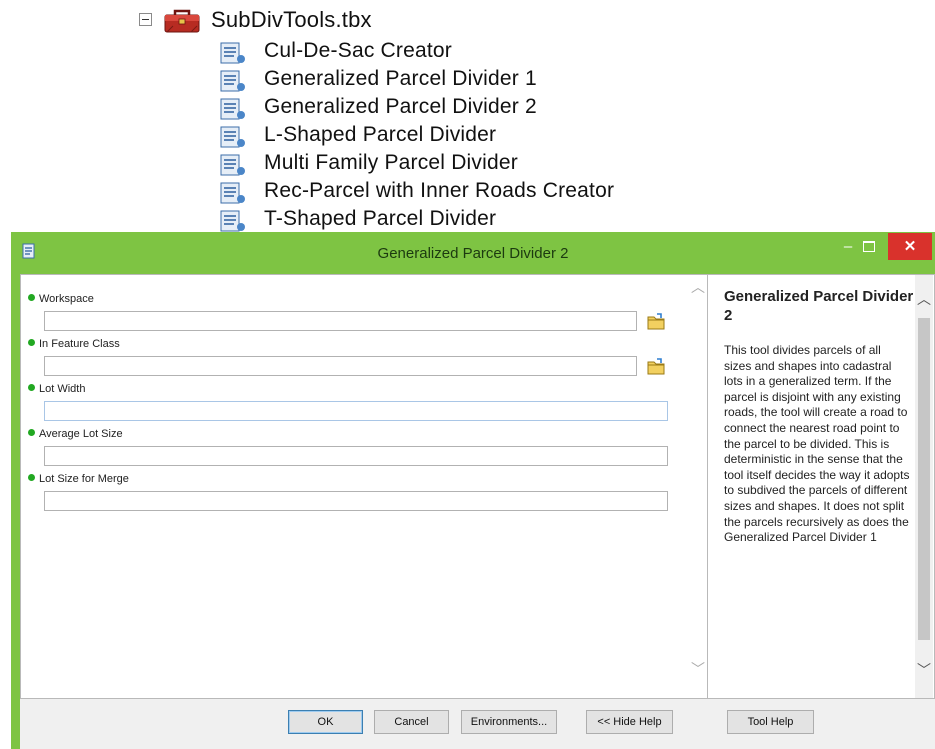 The width and height of the screenshot is (935, 749). What do you see at coordinates (356, 411) in the screenshot?
I see `lot-width-input` at bounding box center [356, 411].